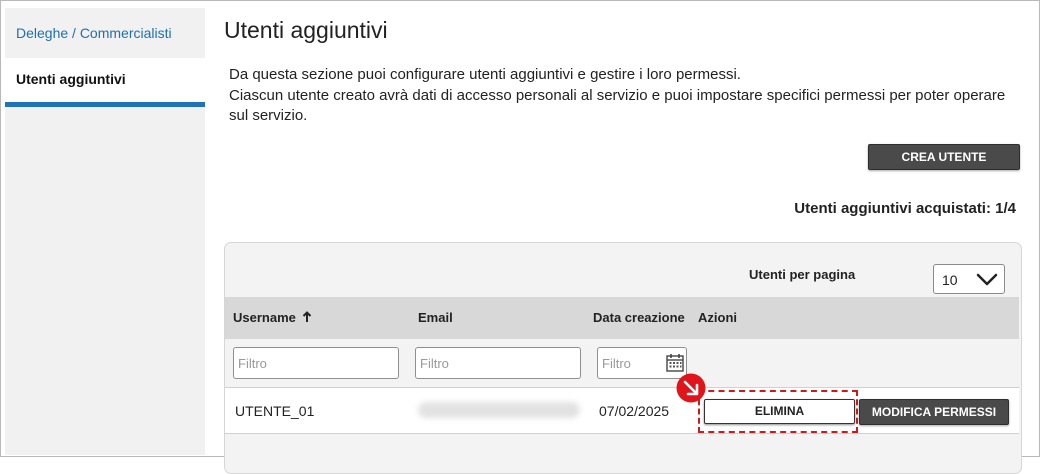 Image resolution: width=1040 pixels, height=474 pixels. Describe the element at coordinates (275, 411) in the screenshot. I see `row-username: UTENTE_01` at that location.